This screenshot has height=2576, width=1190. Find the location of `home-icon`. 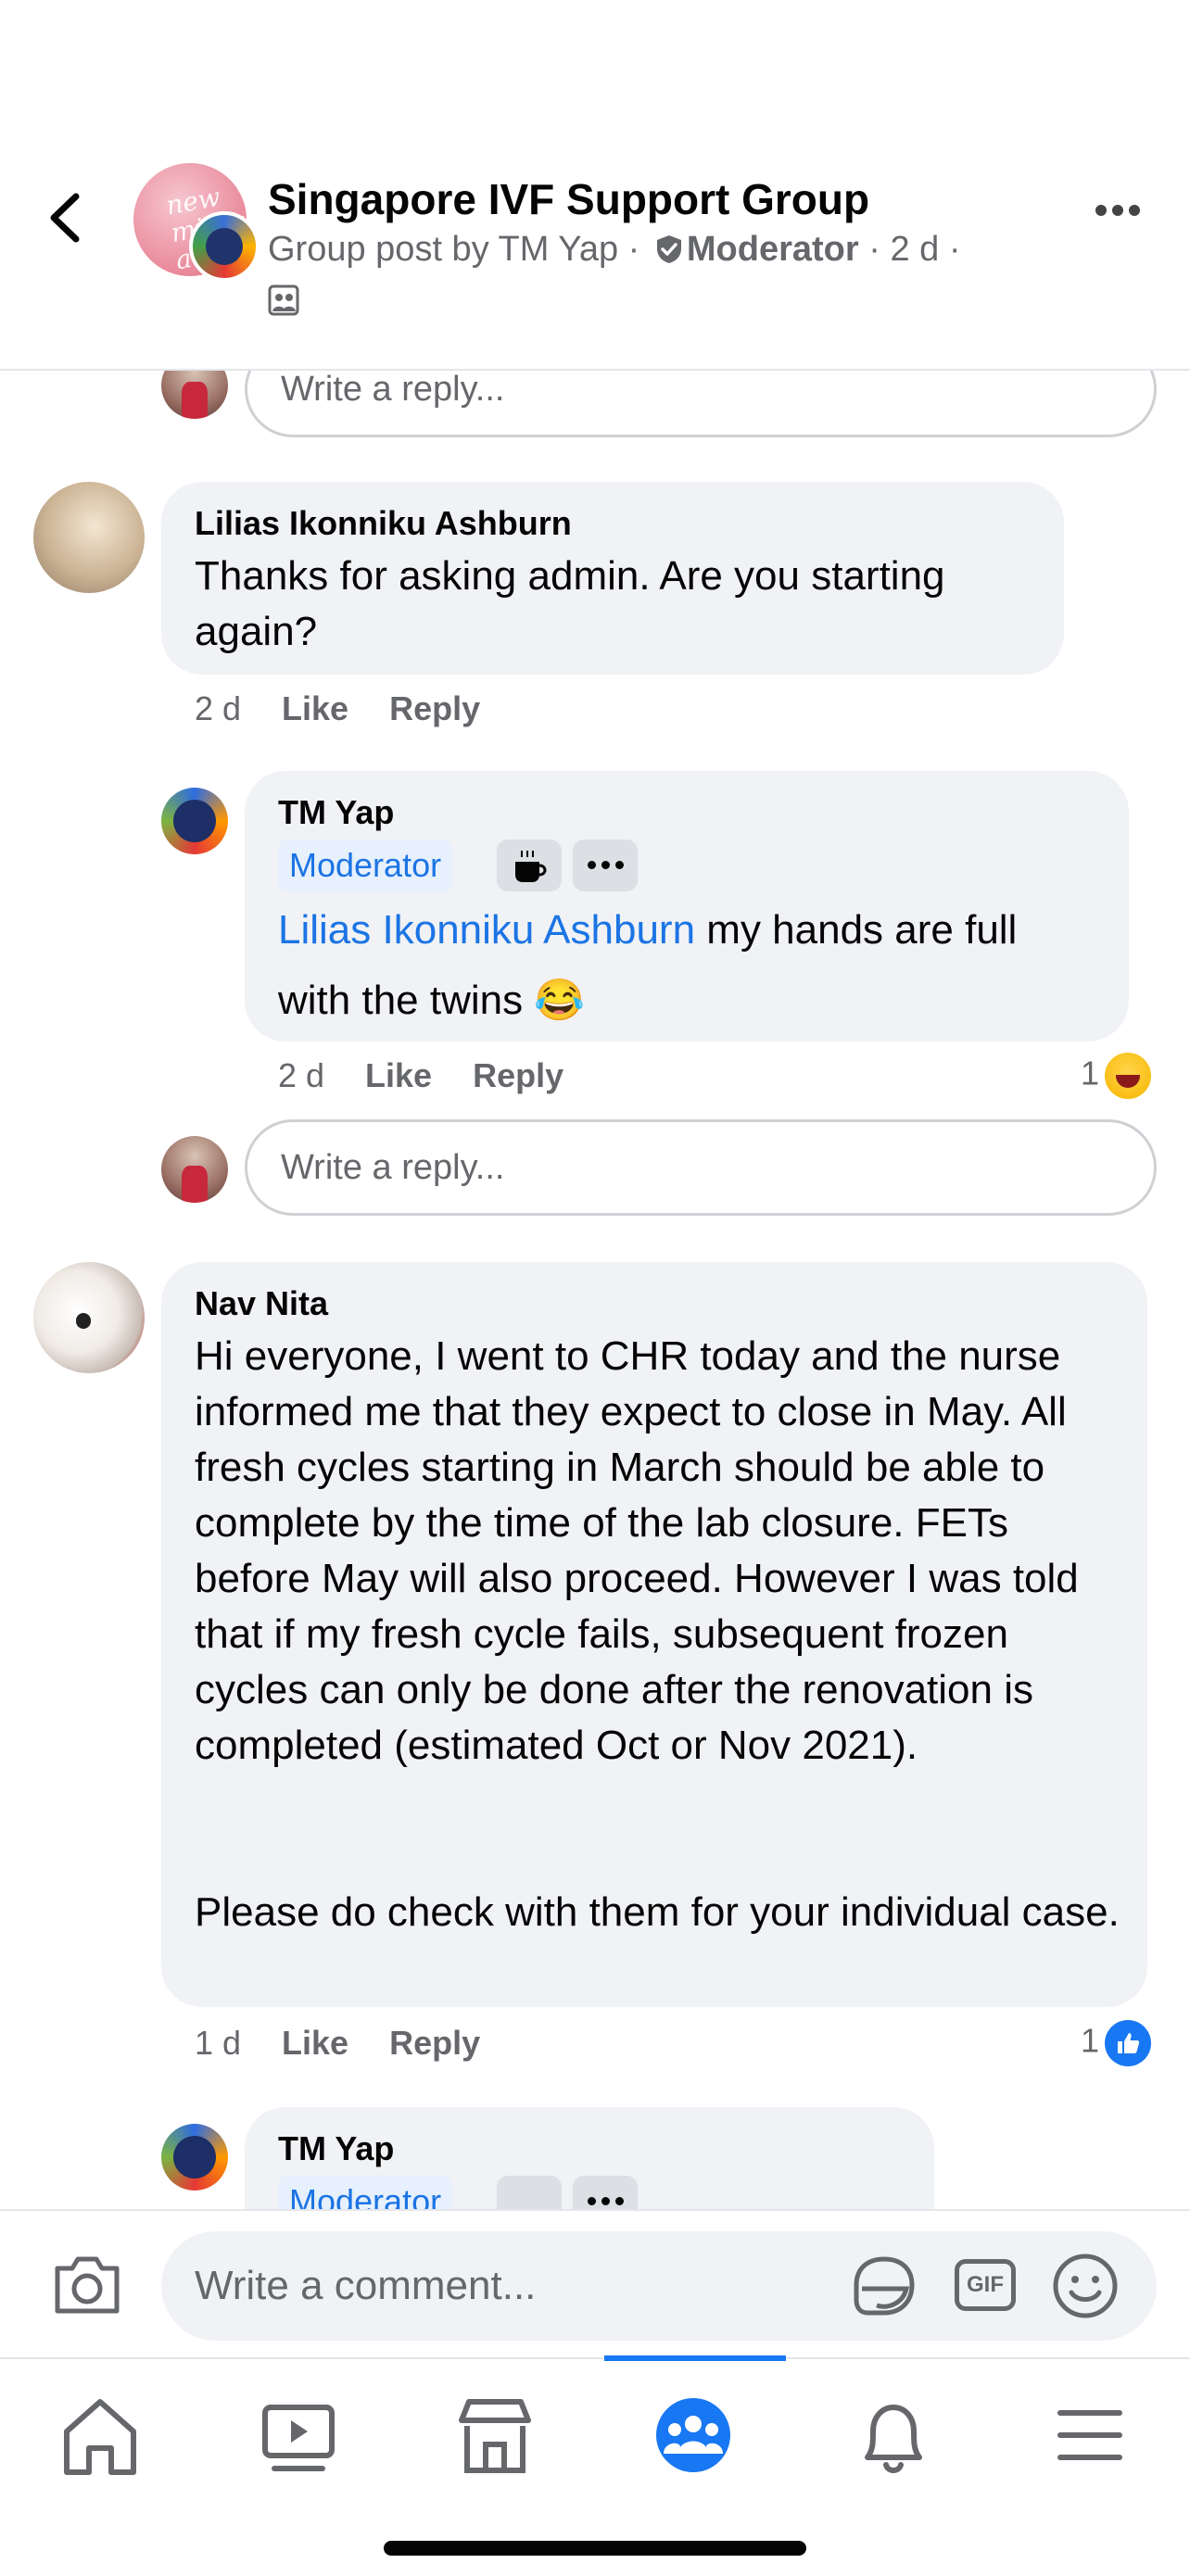

home-icon is located at coordinates (100, 2435).